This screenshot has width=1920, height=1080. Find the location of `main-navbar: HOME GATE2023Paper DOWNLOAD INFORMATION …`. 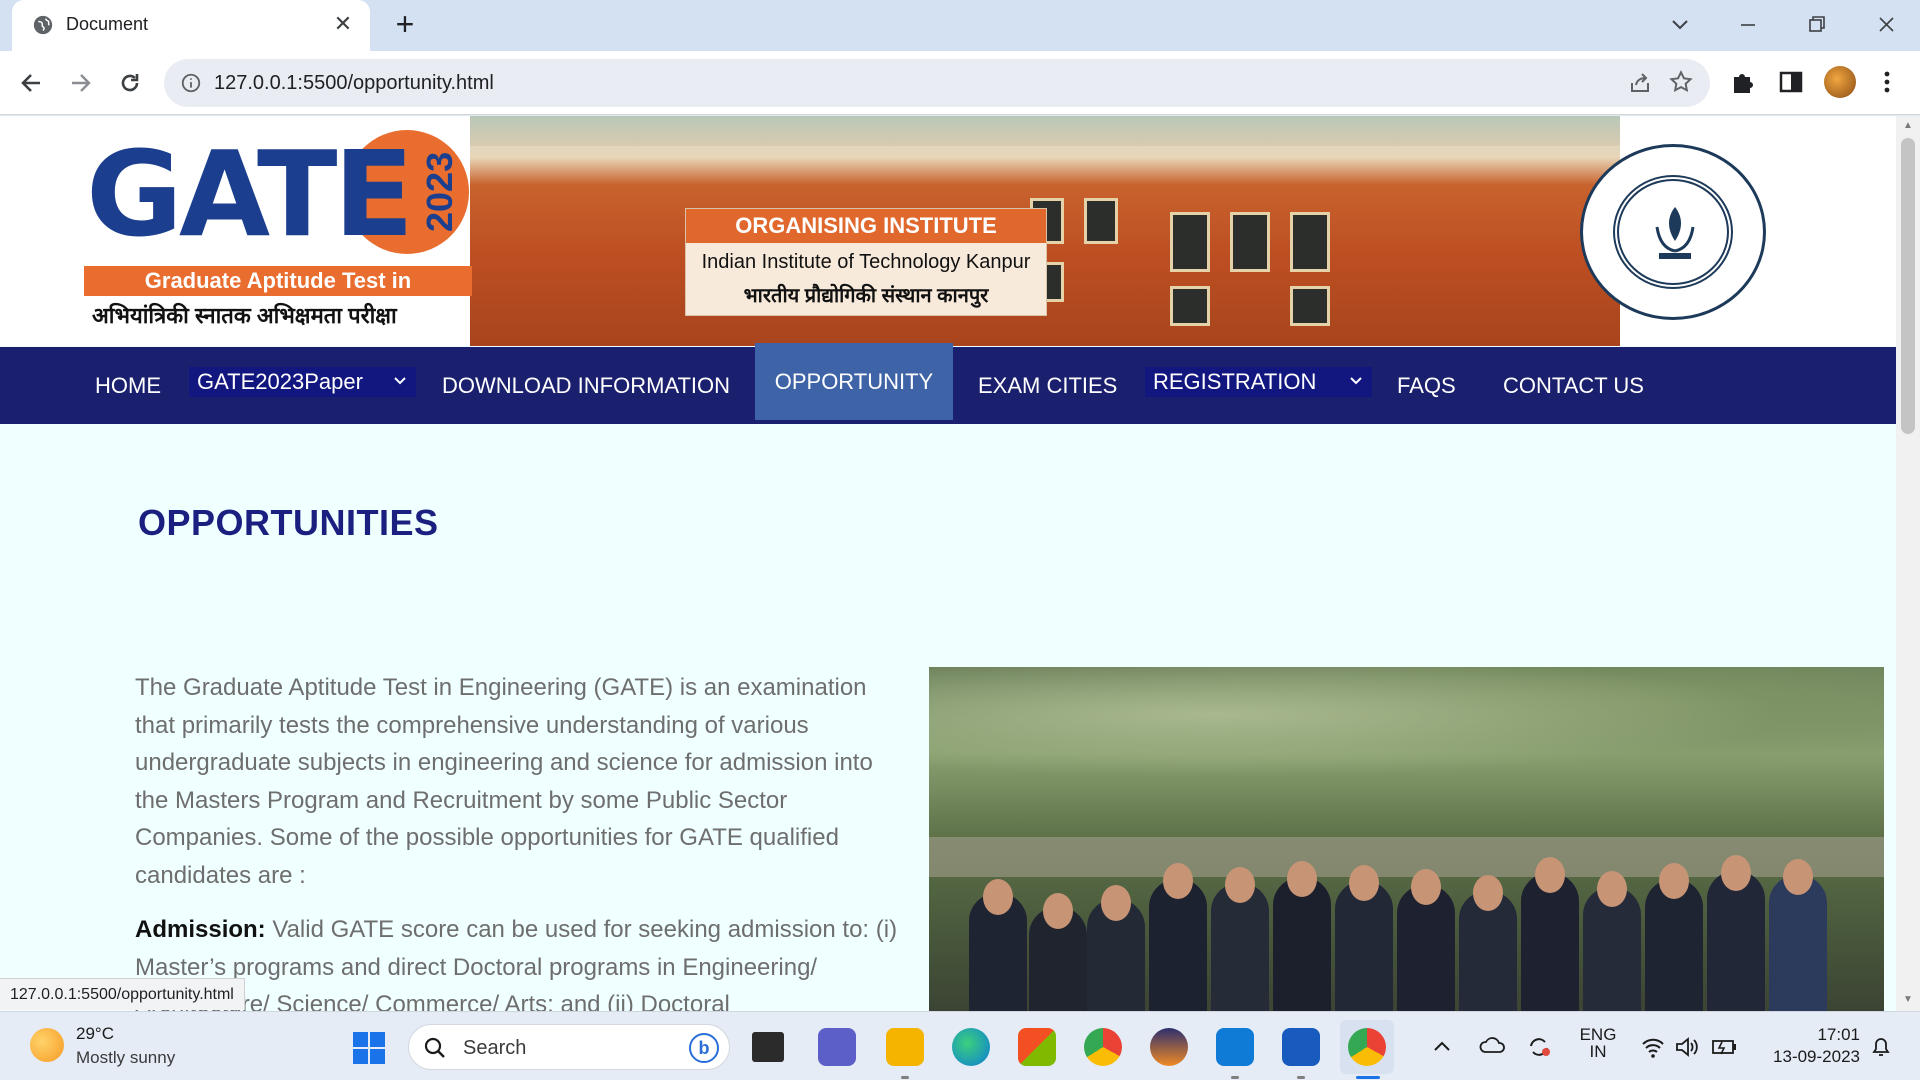

main-navbar: HOME GATE2023Paper DOWNLOAD INFORMATION … is located at coordinates (948, 383).